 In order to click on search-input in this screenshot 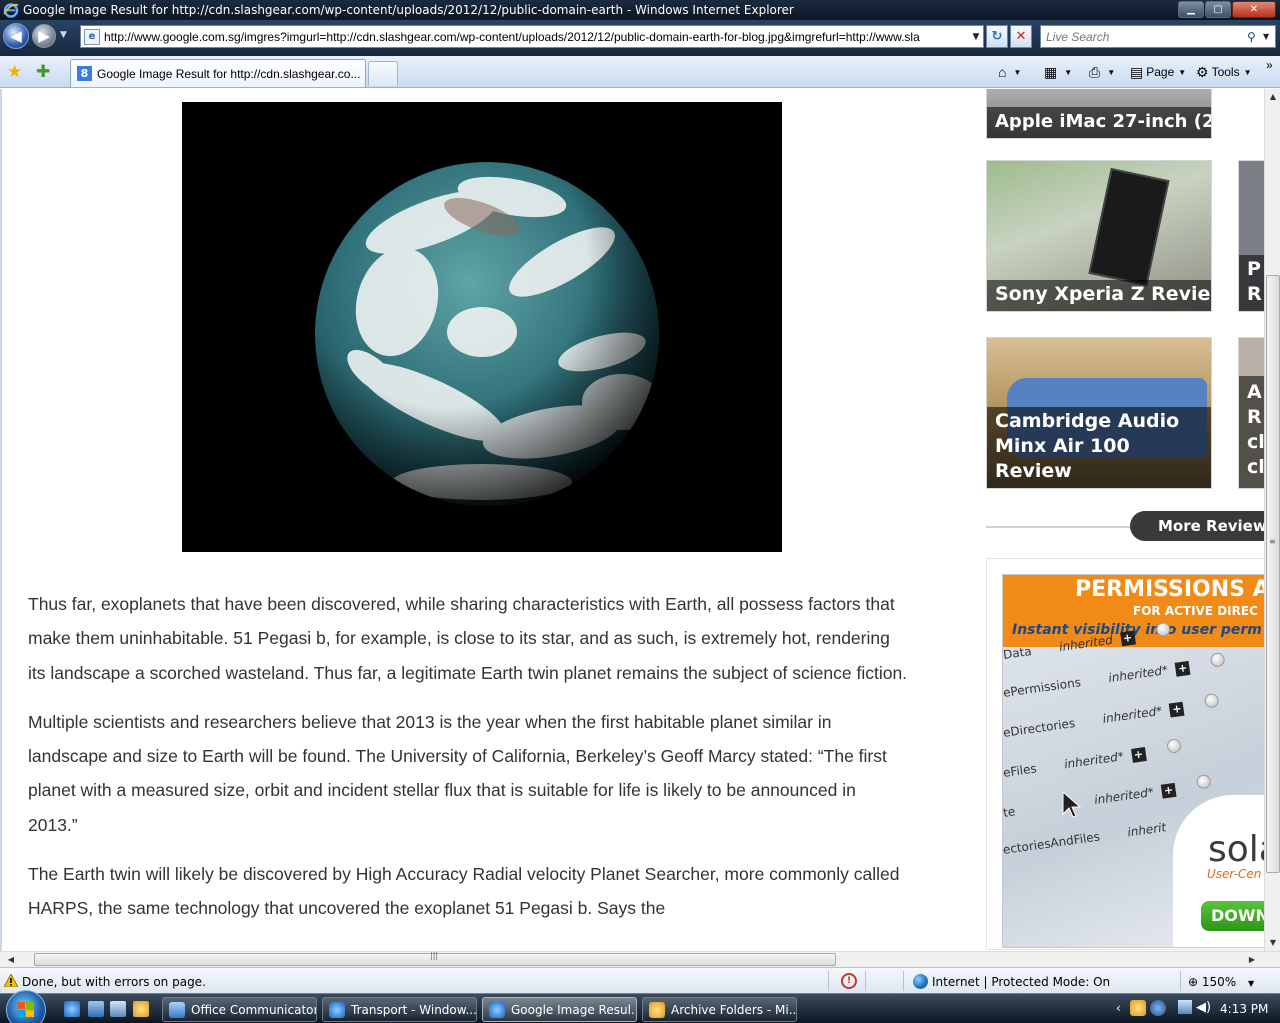, I will do `click(1144, 36)`.